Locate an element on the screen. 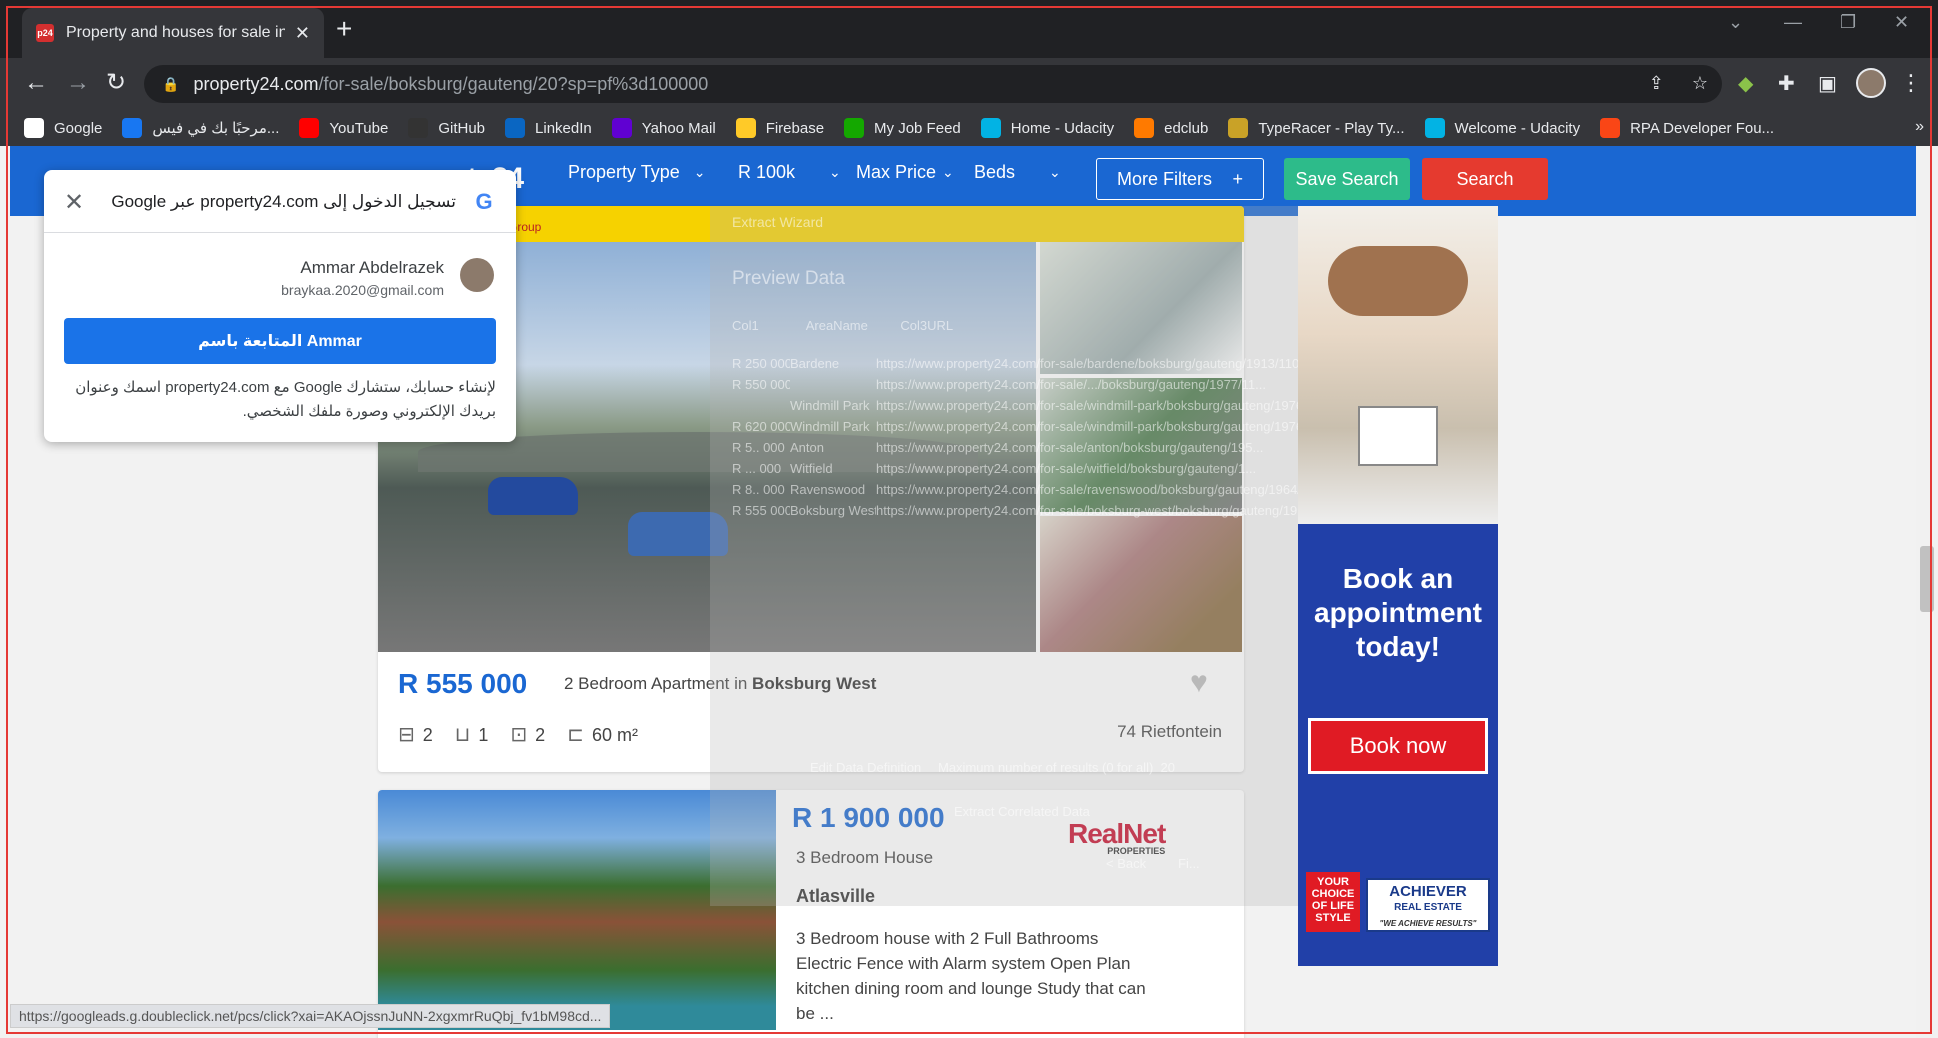  bed-icon: ⊟ is located at coordinates (406, 735).